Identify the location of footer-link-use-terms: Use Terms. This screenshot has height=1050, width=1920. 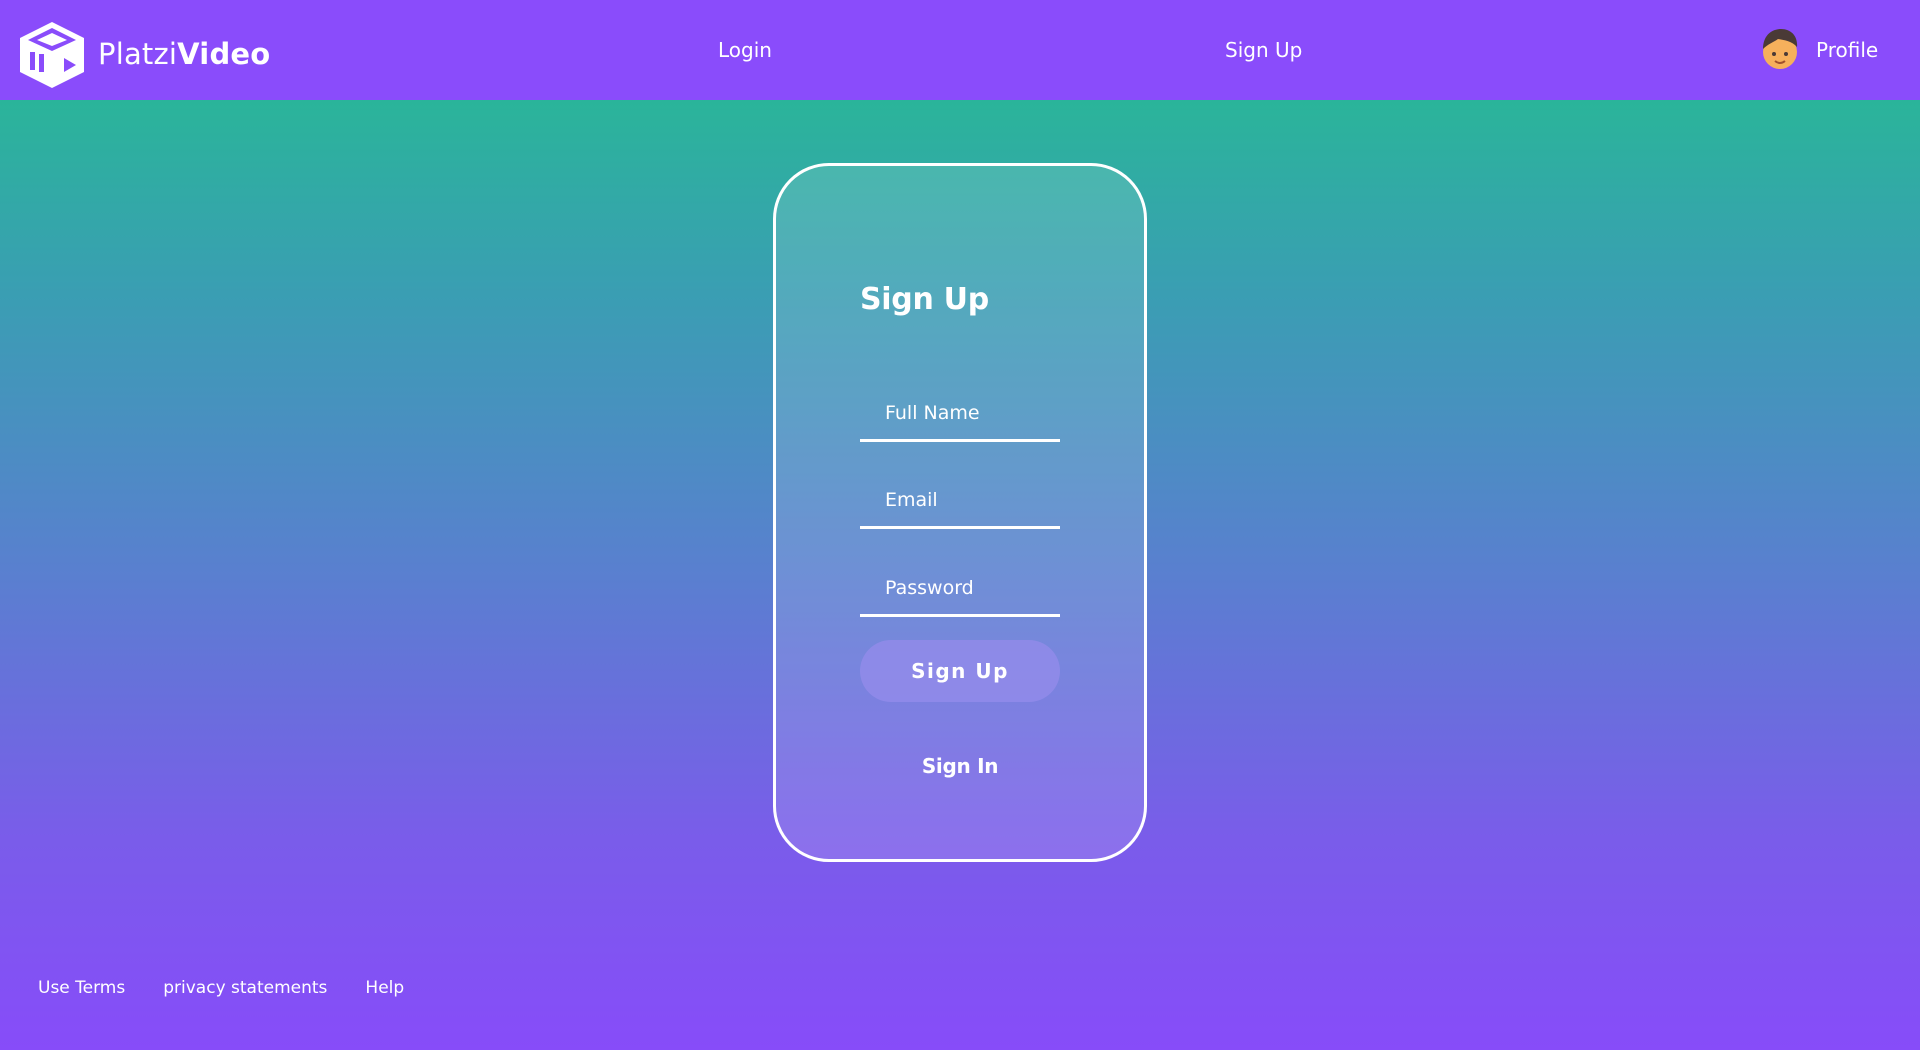
(81, 988).